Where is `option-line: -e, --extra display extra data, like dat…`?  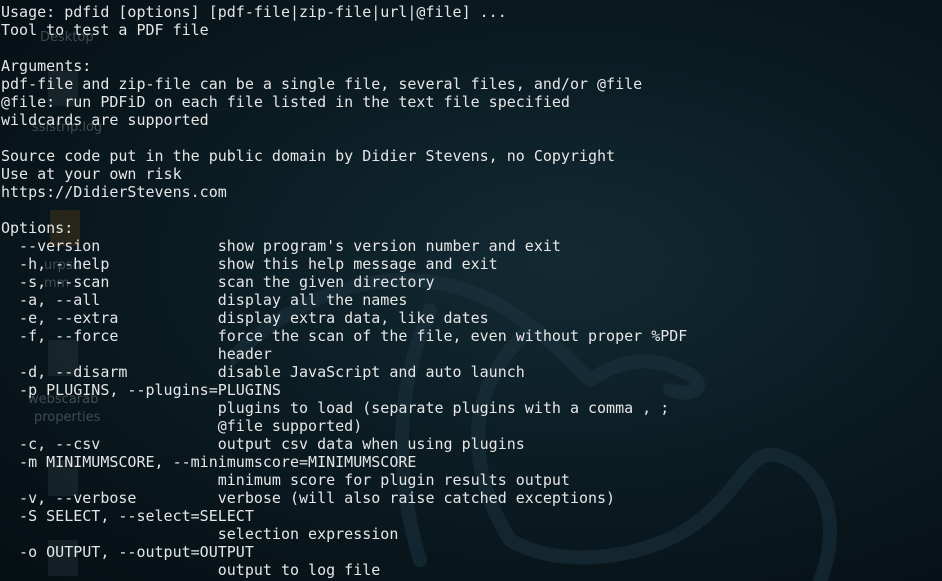 option-line: -e, --extra display extra data, like dat… is located at coordinates (245, 318).